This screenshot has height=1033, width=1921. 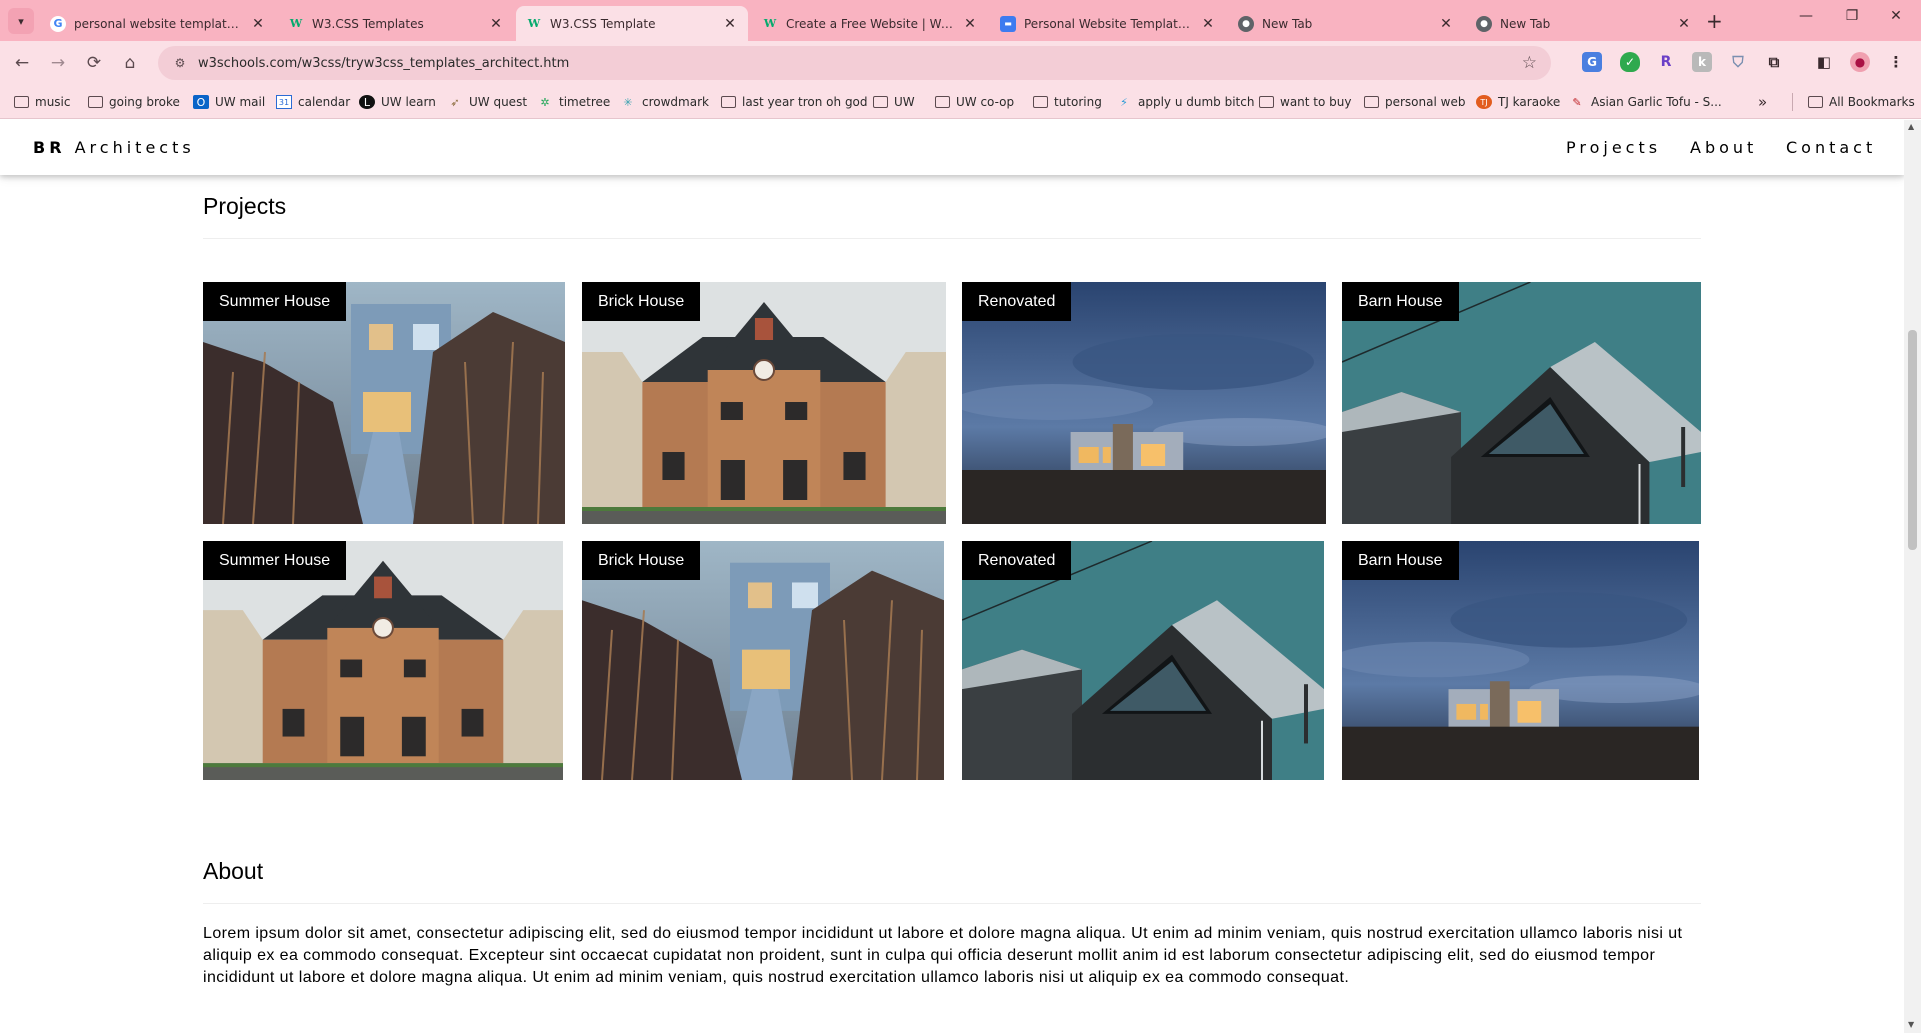 What do you see at coordinates (1774, 62) in the screenshot?
I see `extensions-puzzle-icon: ⧉` at bounding box center [1774, 62].